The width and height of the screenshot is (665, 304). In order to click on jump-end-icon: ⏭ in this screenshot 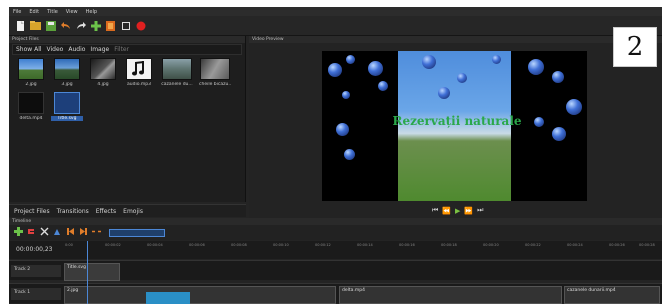, I will do `click(480, 210)`.